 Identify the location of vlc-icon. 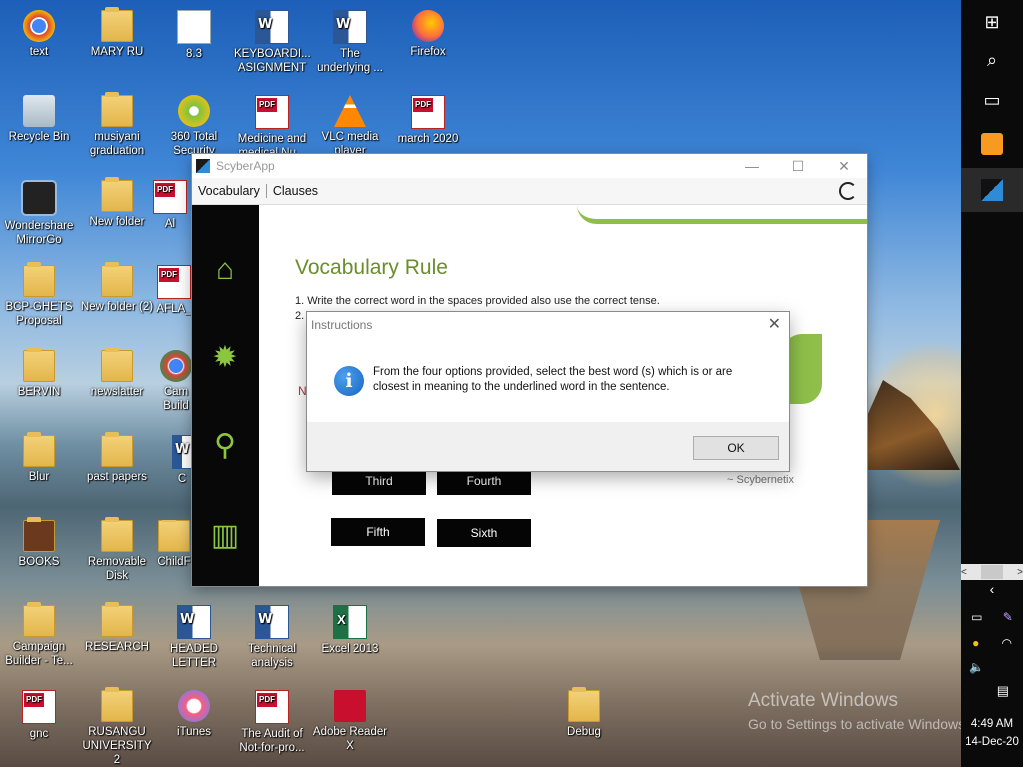
(350, 111).